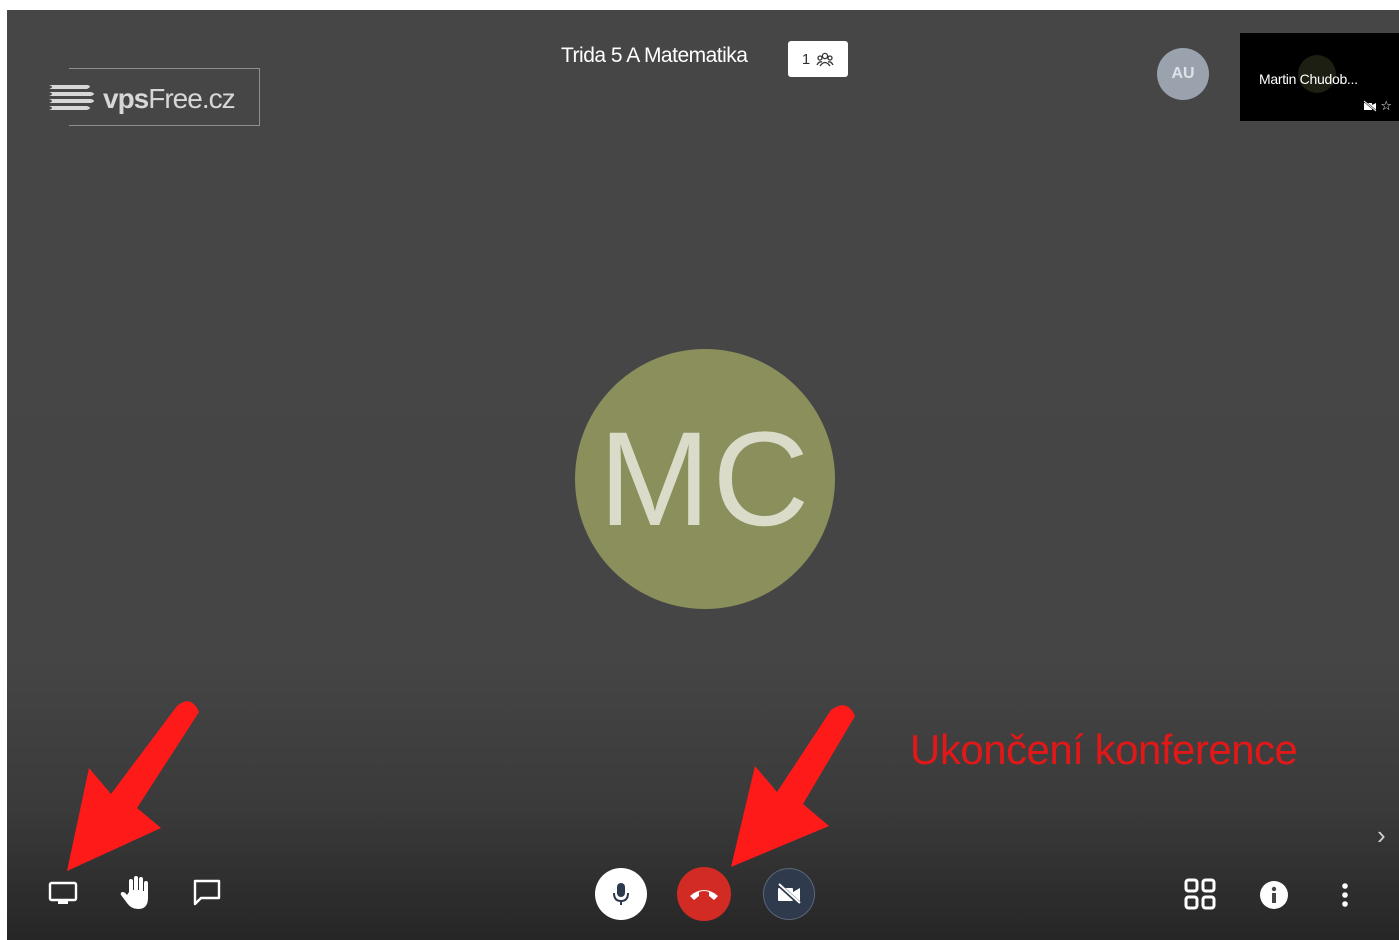  I want to click on chat-button, so click(207, 893).